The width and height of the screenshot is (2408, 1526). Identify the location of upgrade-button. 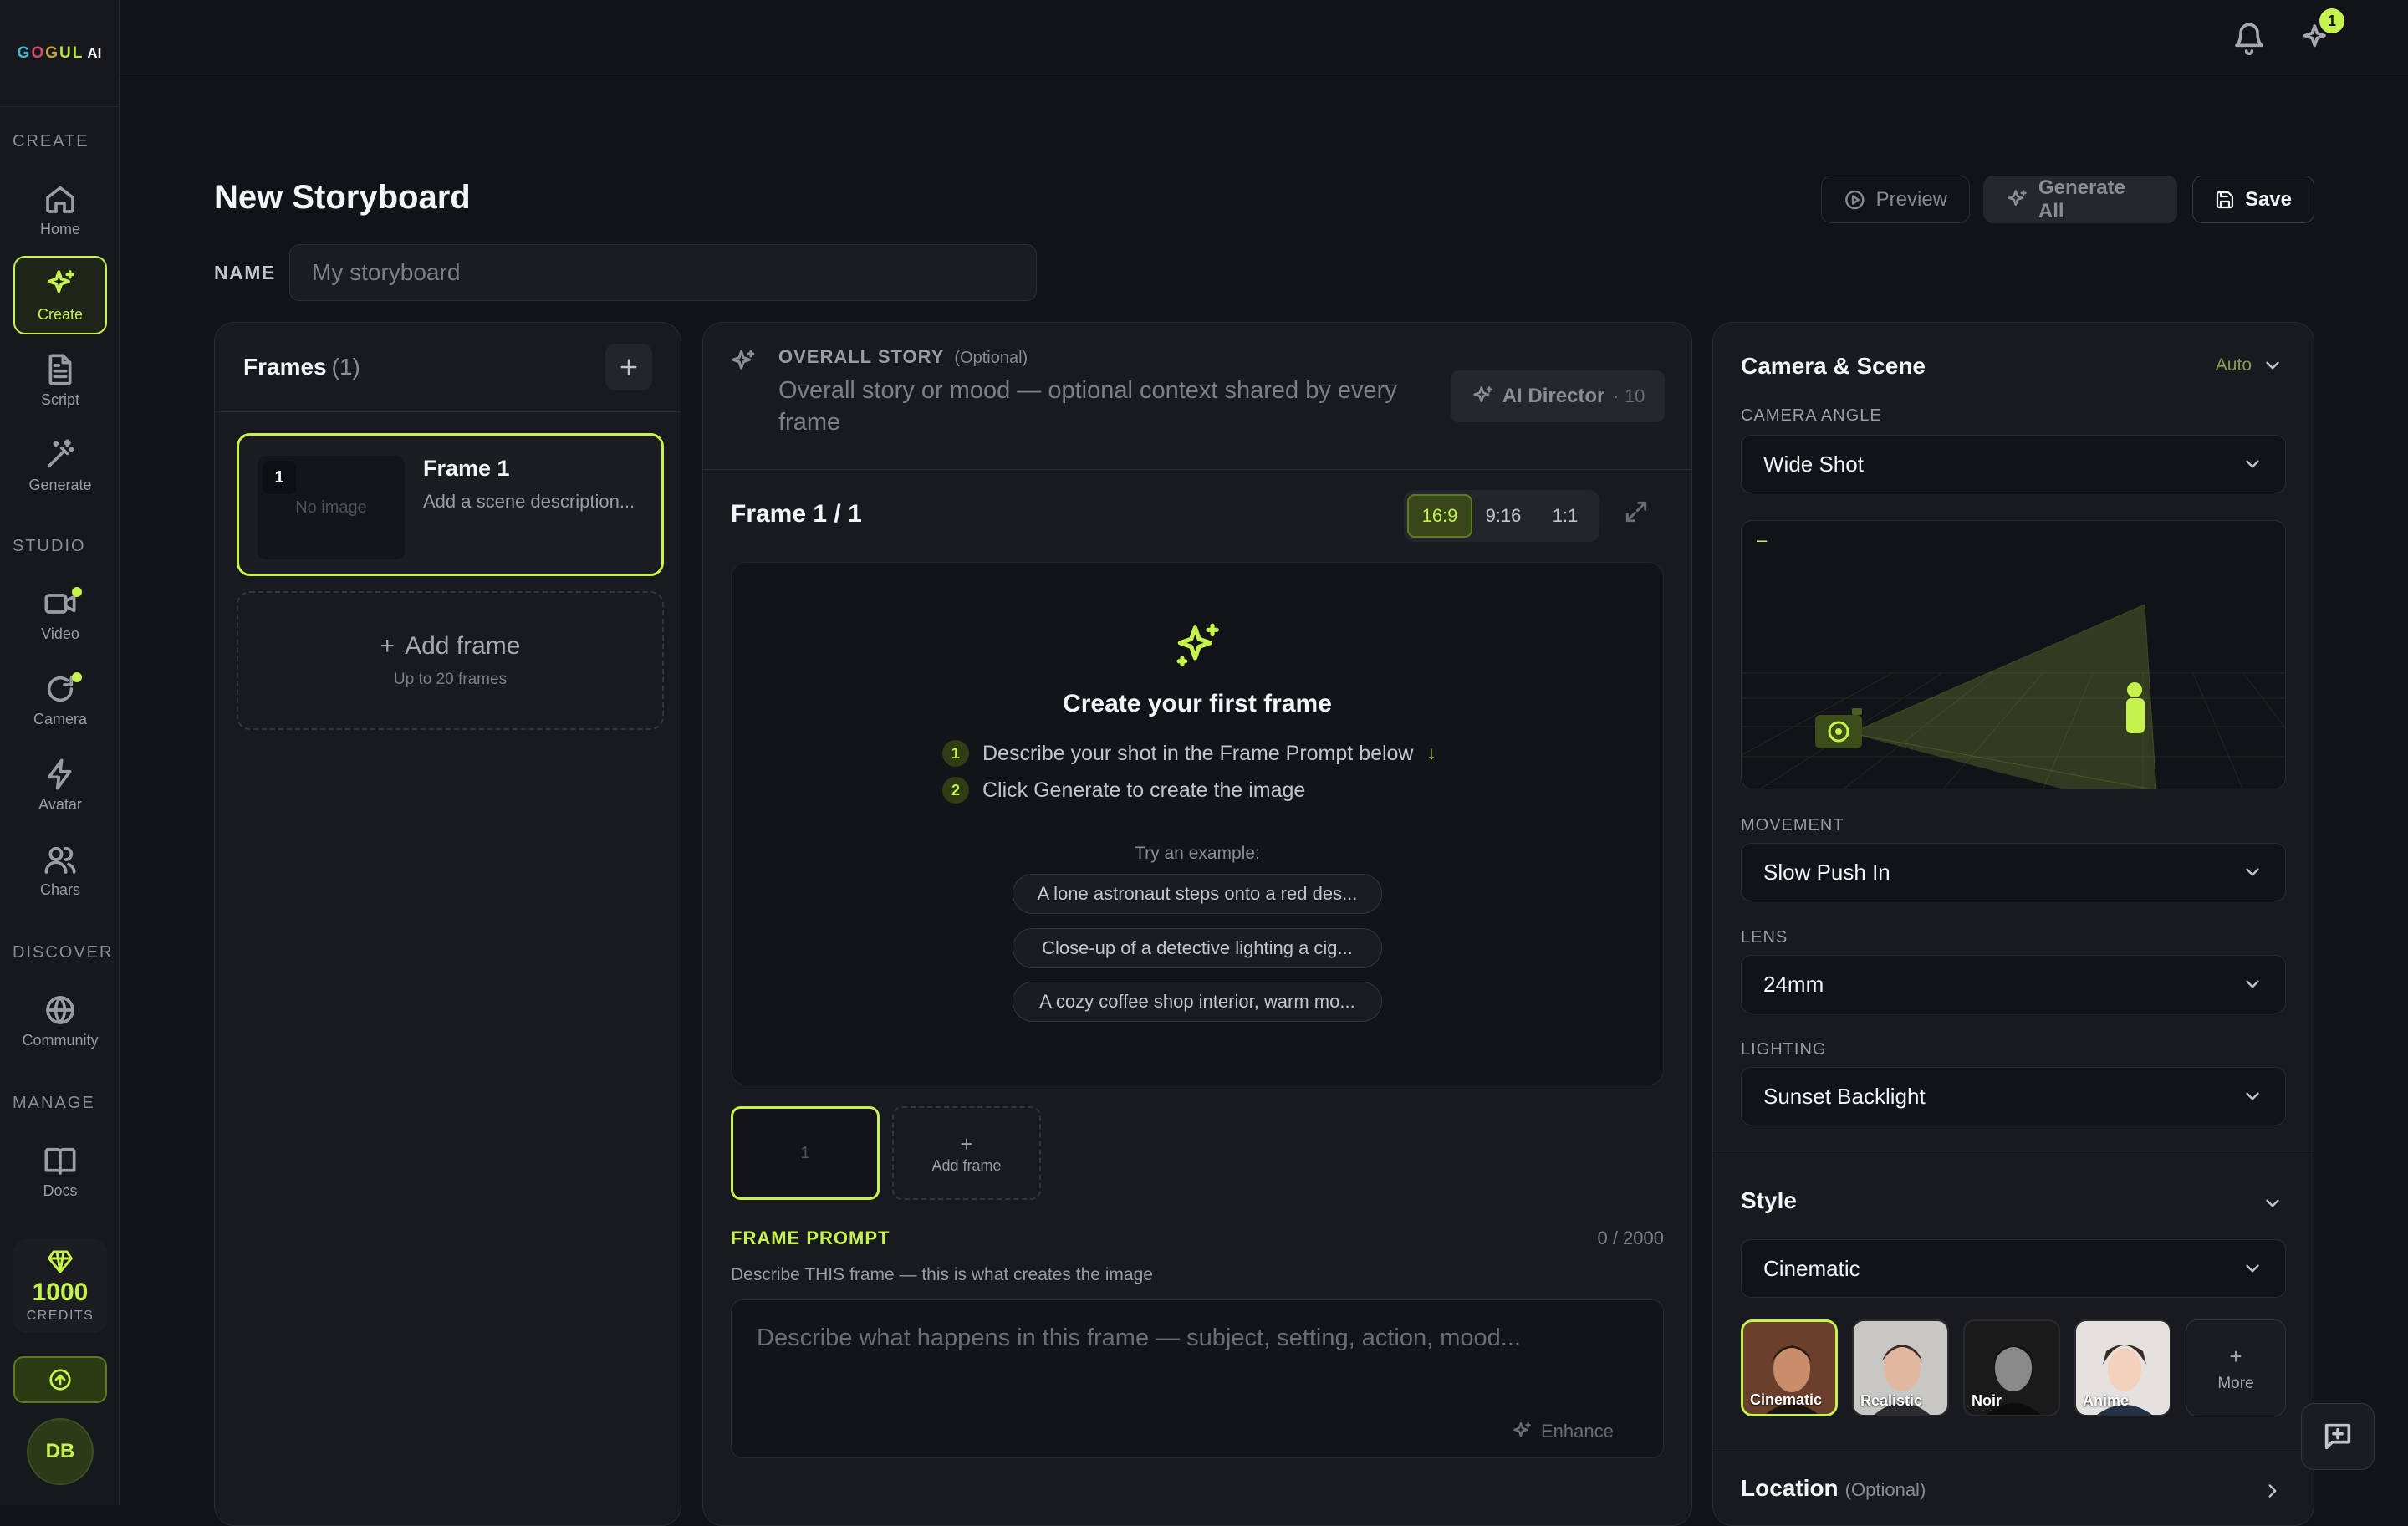
(60, 1379).